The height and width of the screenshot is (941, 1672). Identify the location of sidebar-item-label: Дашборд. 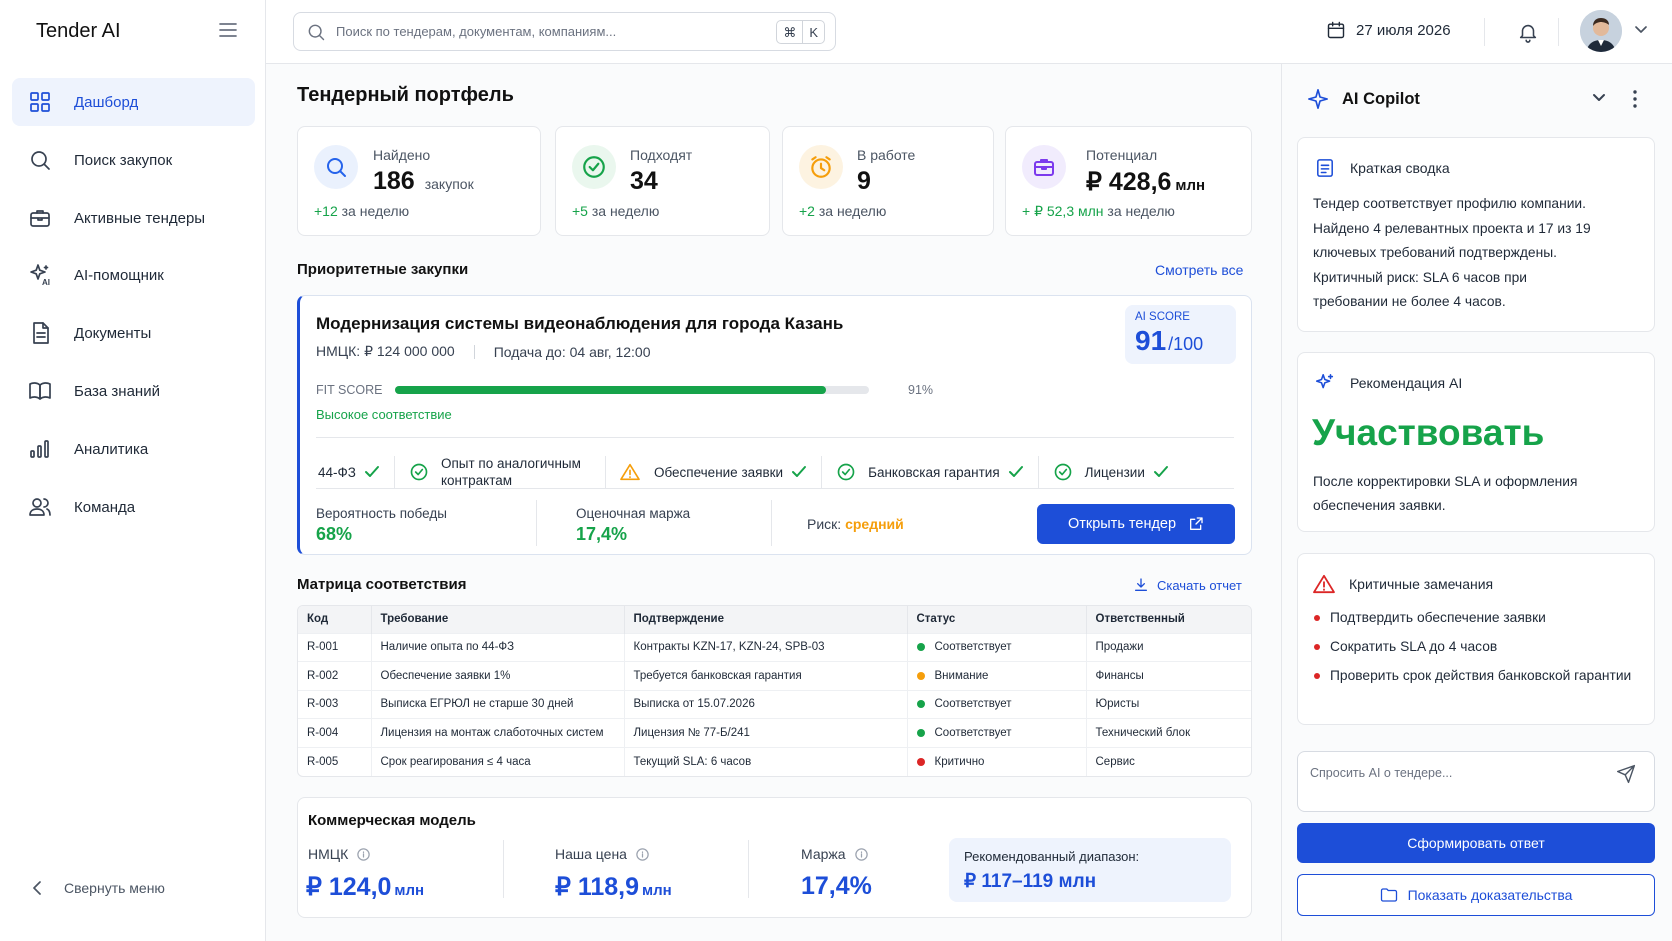
(106, 102).